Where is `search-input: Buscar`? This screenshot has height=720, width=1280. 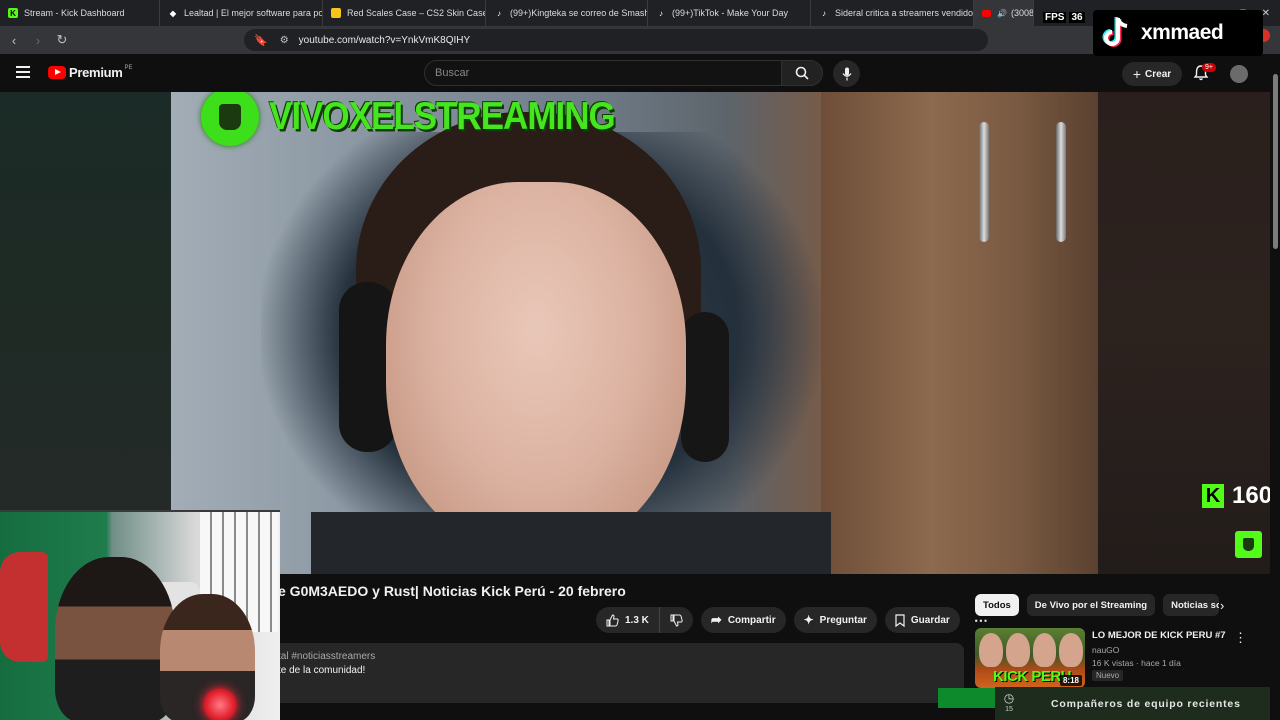 search-input: Buscar is located at coordinates (603, 73).